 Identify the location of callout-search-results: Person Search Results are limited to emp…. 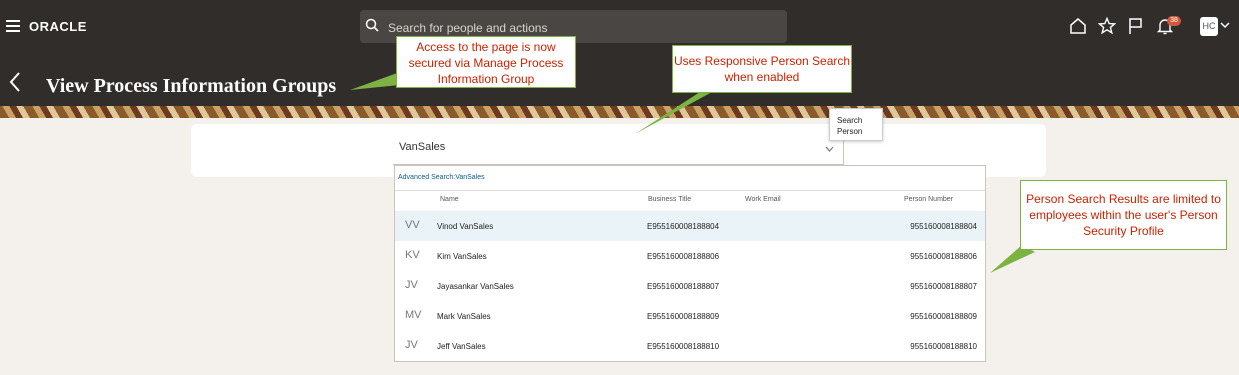
(1123, 215).